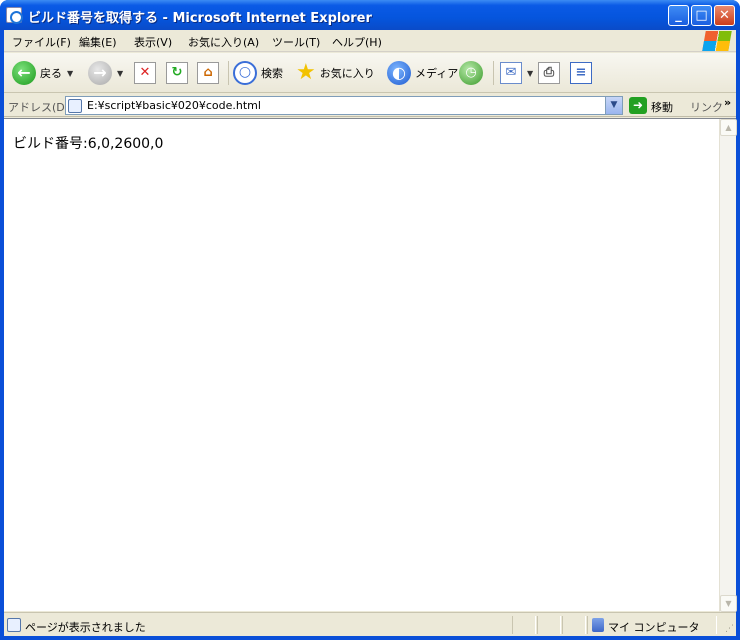 This screenshot has width=740, height=640. I want to click on favorites-button: ★ お気に入り, so click(335, 73).